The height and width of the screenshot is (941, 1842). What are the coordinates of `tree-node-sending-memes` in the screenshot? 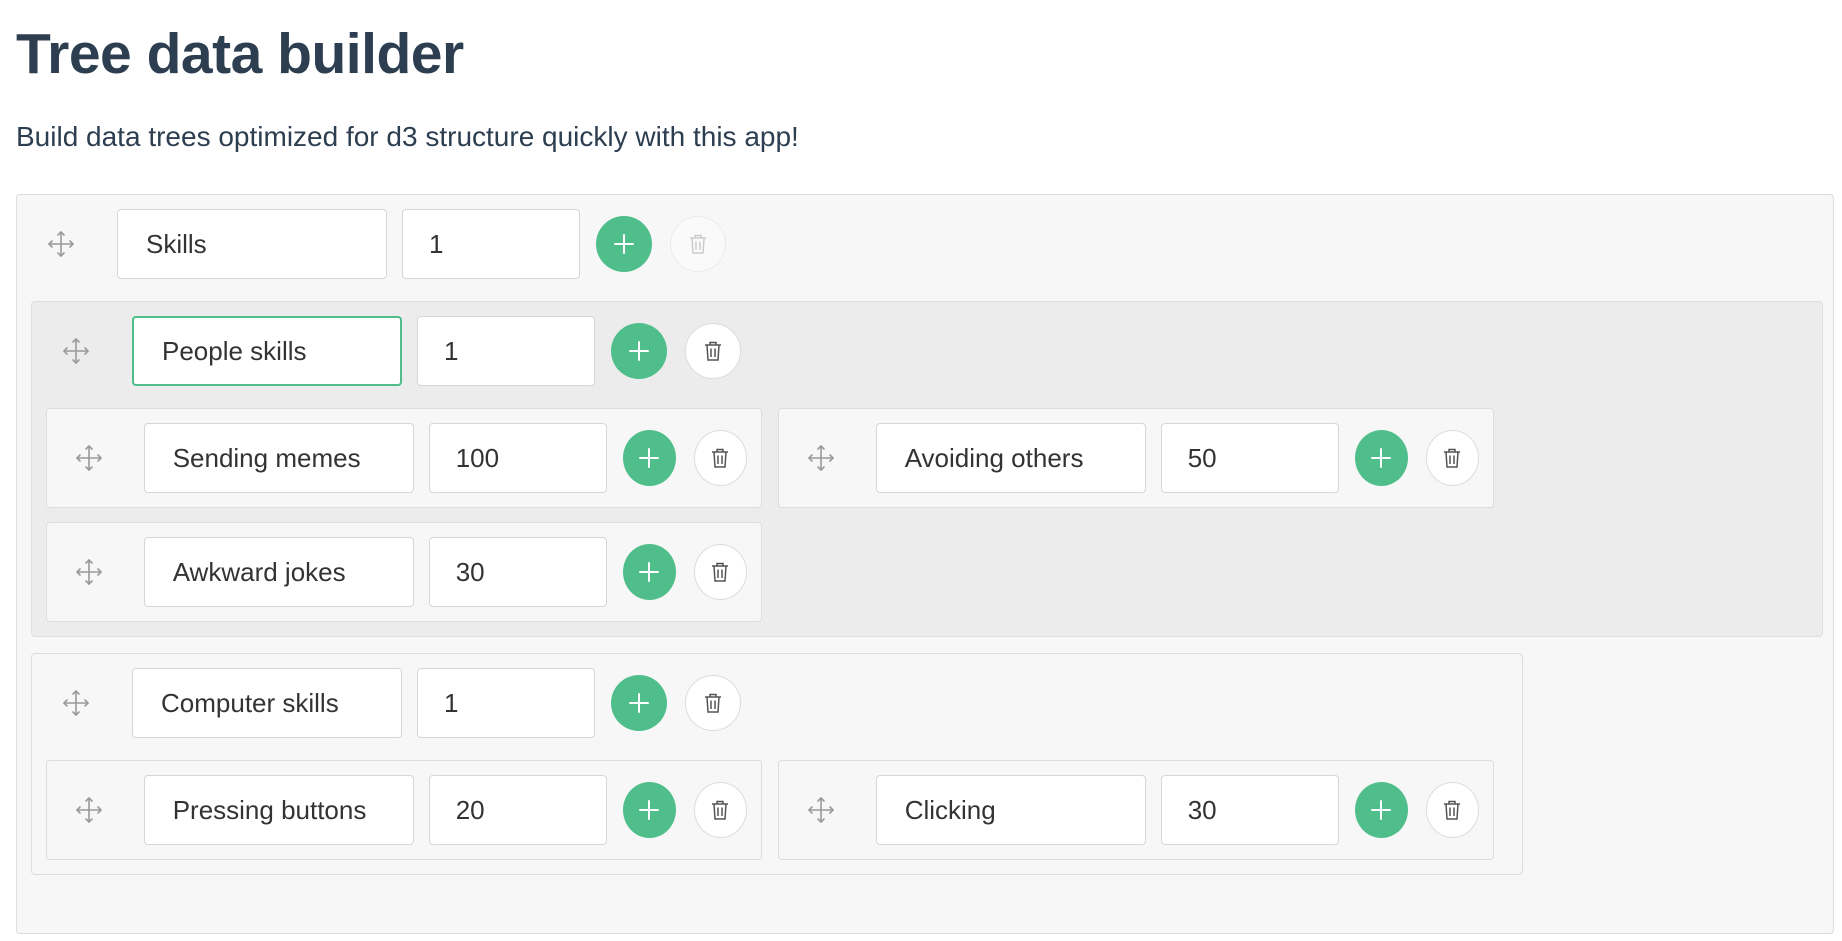 It's located at (404, 458).